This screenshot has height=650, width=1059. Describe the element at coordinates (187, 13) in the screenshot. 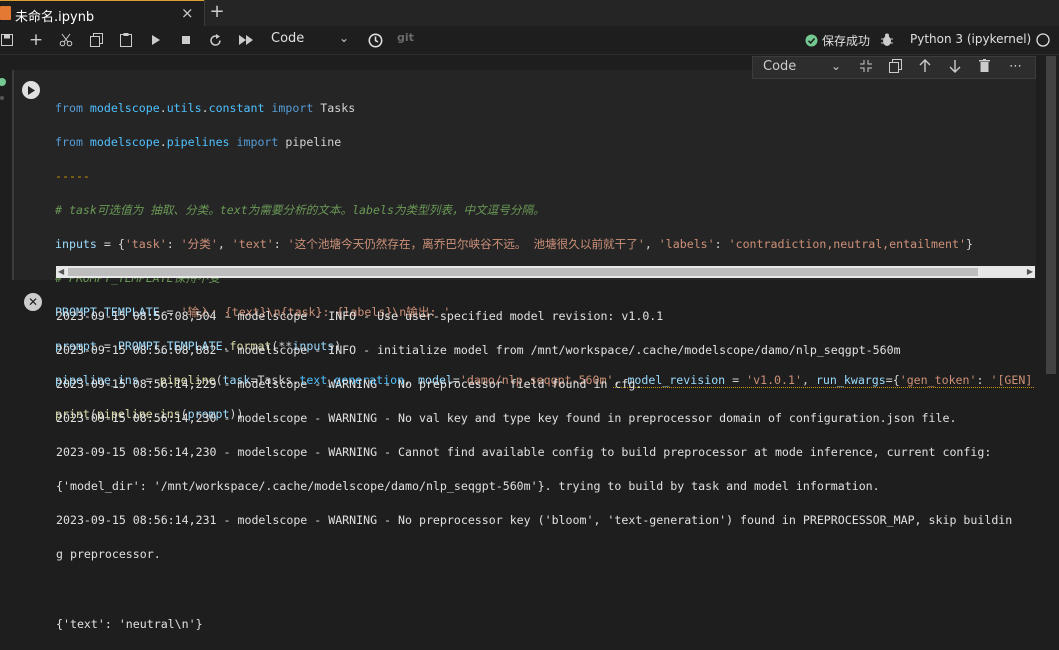

I see `close-tab-icon: ×` at that location.